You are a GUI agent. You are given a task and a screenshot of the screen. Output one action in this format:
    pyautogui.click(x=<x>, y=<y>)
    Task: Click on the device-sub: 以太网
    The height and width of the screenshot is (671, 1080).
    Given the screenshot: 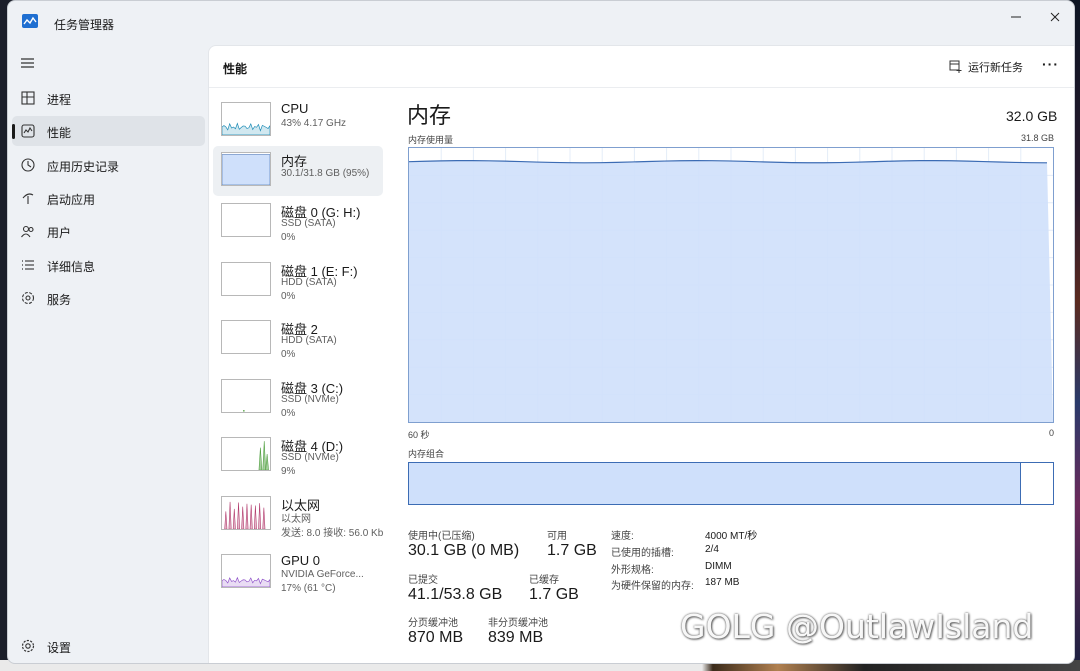 What is the action you would take?
    pyautogui.click(x=296, y=519)
    